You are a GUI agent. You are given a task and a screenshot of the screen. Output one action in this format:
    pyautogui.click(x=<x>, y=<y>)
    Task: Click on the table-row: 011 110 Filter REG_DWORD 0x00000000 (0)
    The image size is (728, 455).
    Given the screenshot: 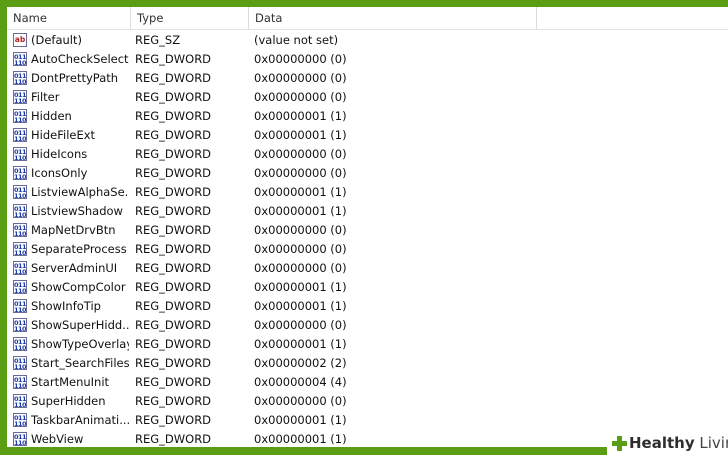 What is the action you would take?
    pyautogui.click(x=367, y=97)
    